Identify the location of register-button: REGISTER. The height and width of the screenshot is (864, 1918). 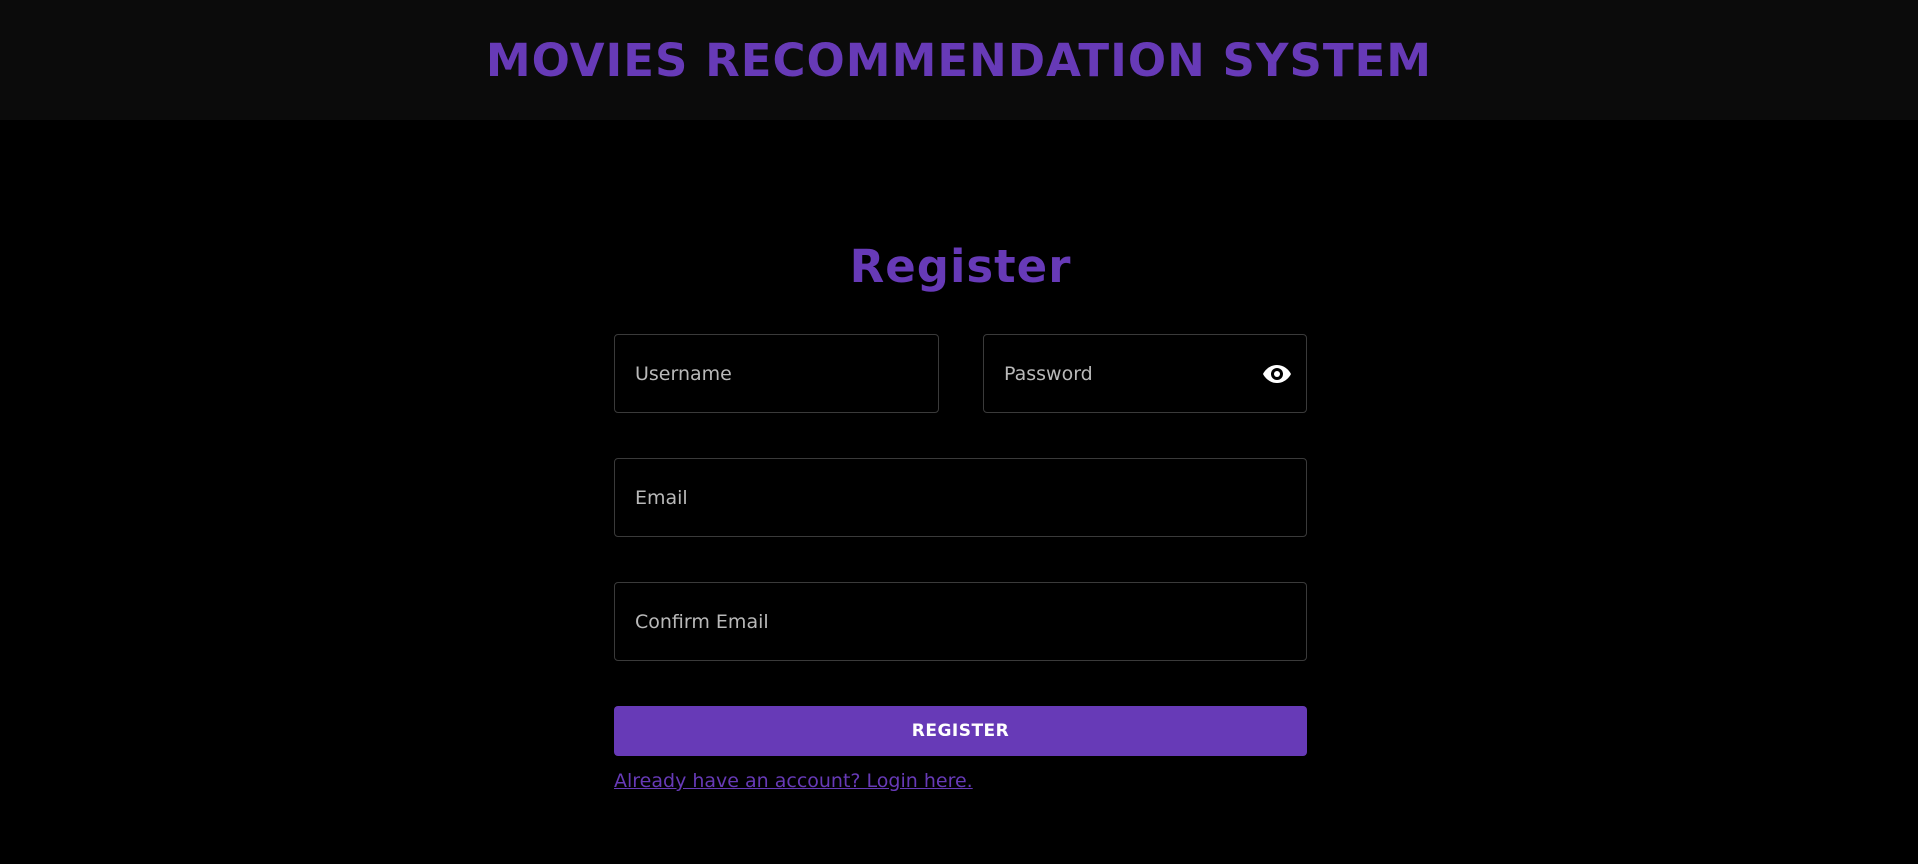
(960, 731).